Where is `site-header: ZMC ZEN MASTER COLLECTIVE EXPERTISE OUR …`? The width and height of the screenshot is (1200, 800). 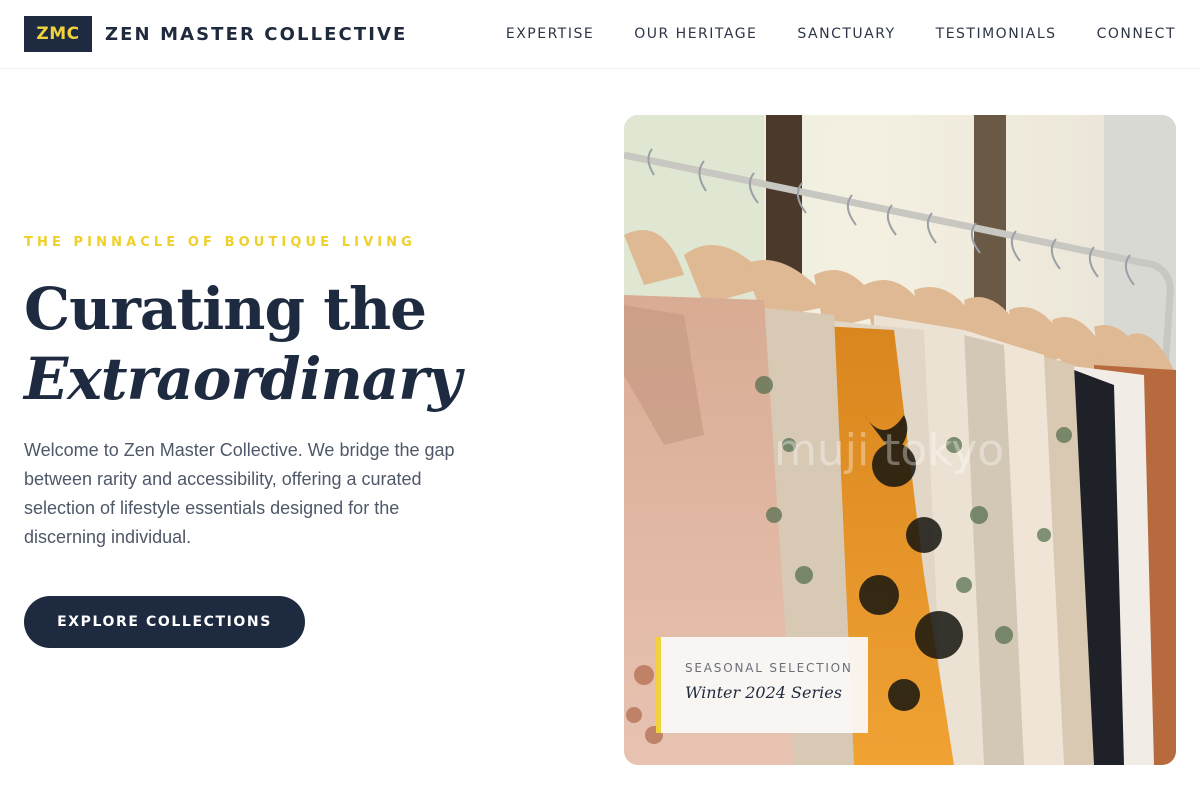 site-header: ZMC ZEN MASTER COLLECTIVE EXPERTISE OUR … is located at coordinates (600, 34).